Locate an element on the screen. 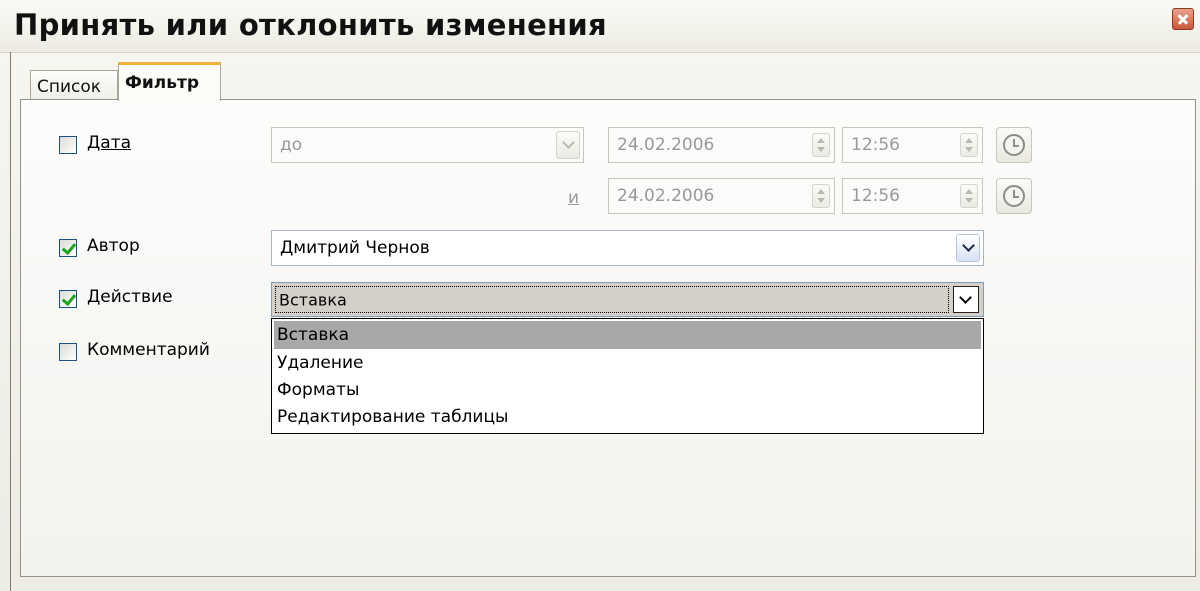 The image size is (1200, 591). date-label: Дата is located at coordinates (109, 143).